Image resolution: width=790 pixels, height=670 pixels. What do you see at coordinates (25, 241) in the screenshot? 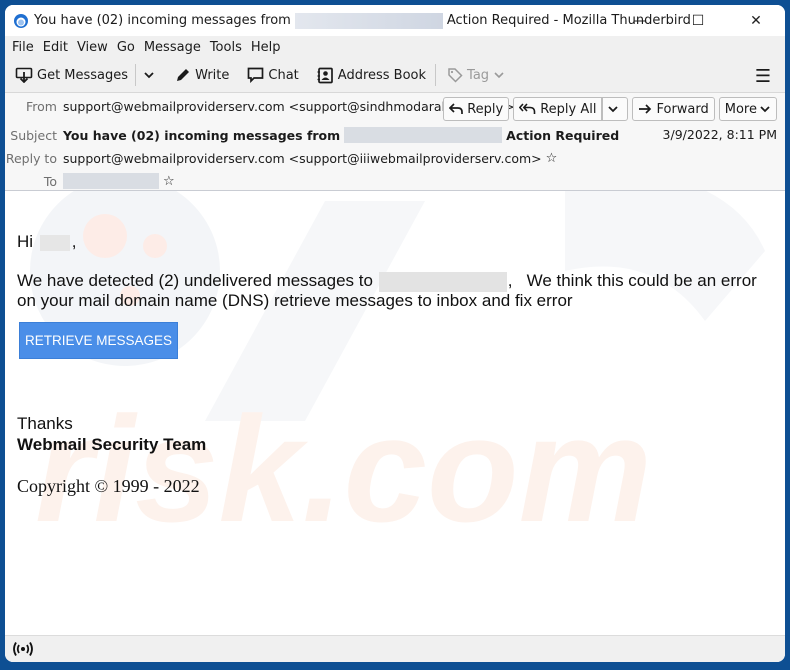
I see `greeting-text: Hi` at bounding box center [25, 241].